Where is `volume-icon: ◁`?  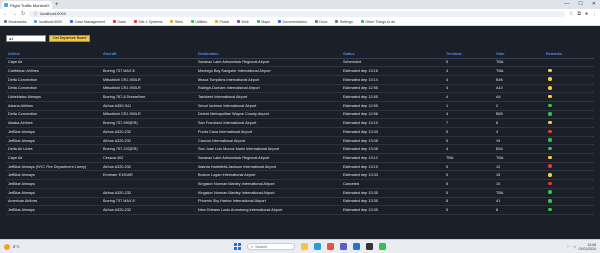 volume-icon: ◁ is located at coordinates (574, 247).